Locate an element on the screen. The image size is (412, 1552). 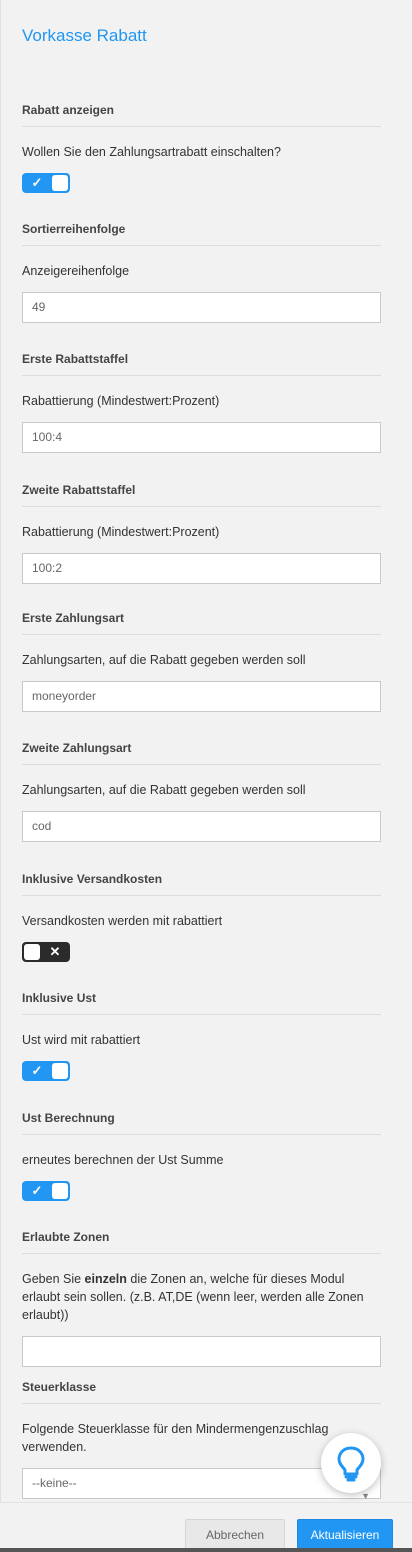
section-heading: Zweite Zahlungsart is located at coordinates (201, 753).